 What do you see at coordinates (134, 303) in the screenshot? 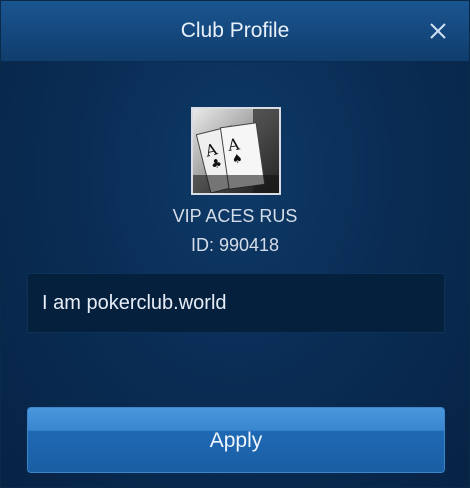
I see `club-description-text: I am pokerclub.world` at bounding box center [134, 303].